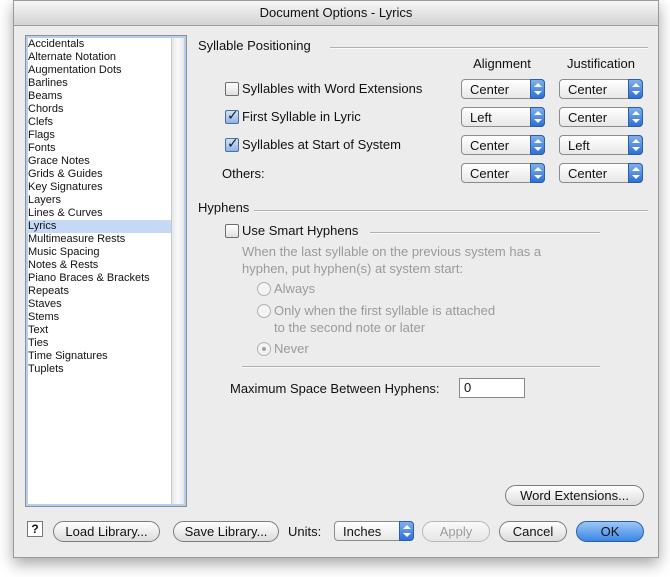 This screenshot has height=577, width=670. I want to click on others-label: Others:, so click(243, 173).